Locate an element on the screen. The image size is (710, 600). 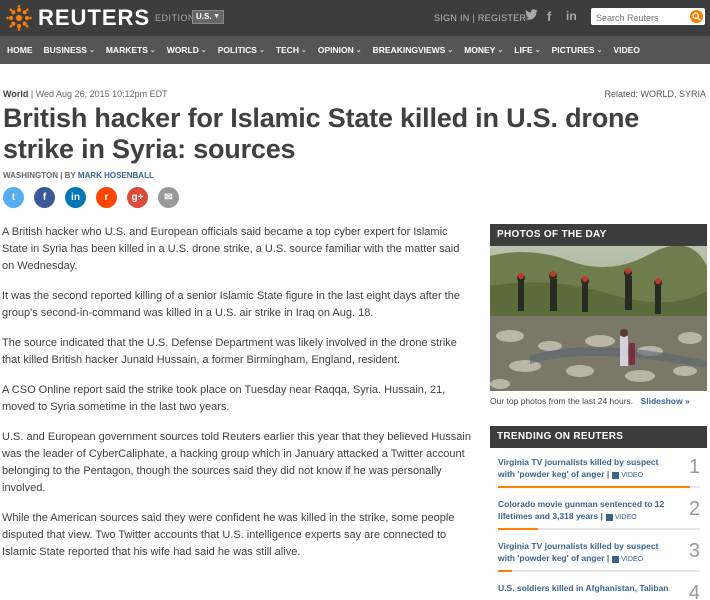
nav-item-business: BUSINESS ⌄ is located at coordinates (69, 50).